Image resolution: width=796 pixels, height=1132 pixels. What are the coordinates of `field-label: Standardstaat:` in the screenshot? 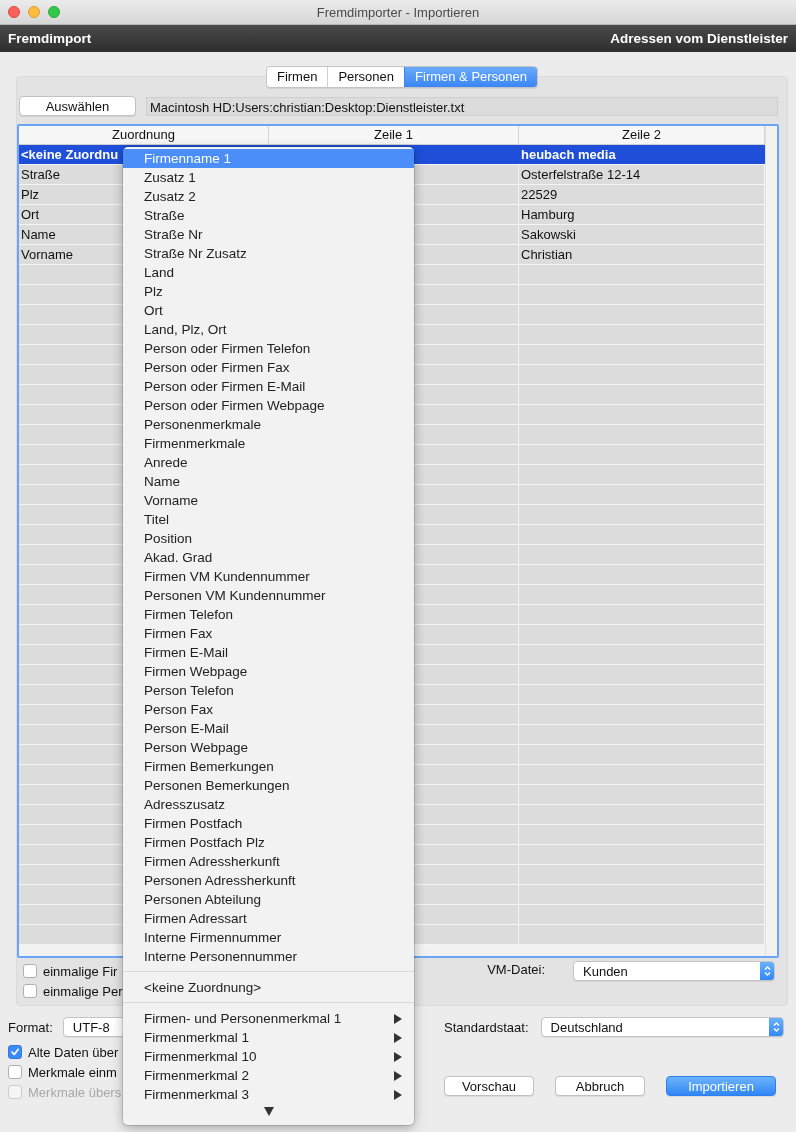 It's located at (486, 1027).